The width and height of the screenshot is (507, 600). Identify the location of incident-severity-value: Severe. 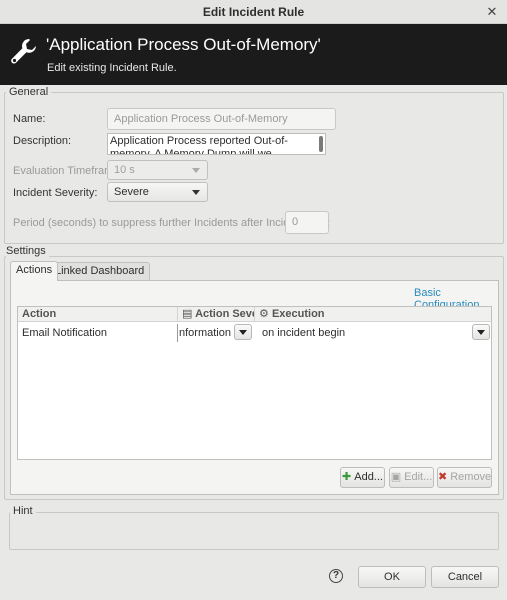
(131, 192).